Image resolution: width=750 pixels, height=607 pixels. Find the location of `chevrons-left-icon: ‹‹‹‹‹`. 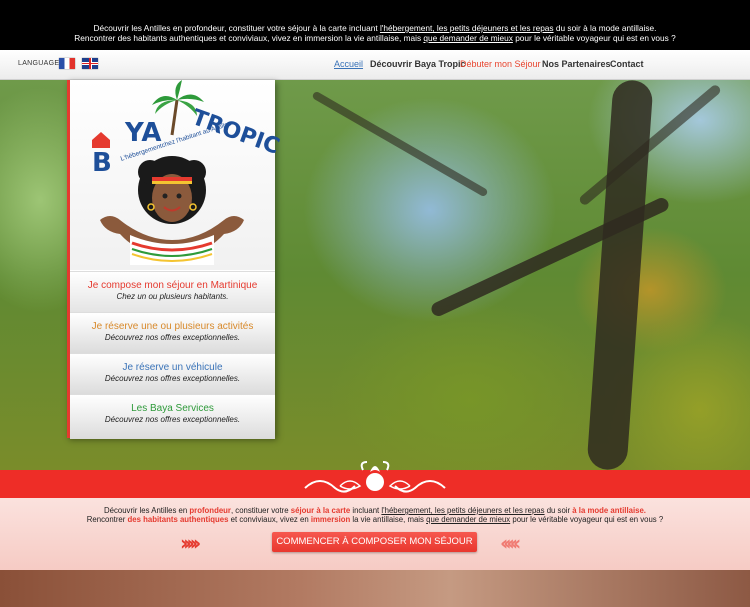

chevrons-left-icon: ‹‹‹‹‹ is located at coordinates (510, 543).